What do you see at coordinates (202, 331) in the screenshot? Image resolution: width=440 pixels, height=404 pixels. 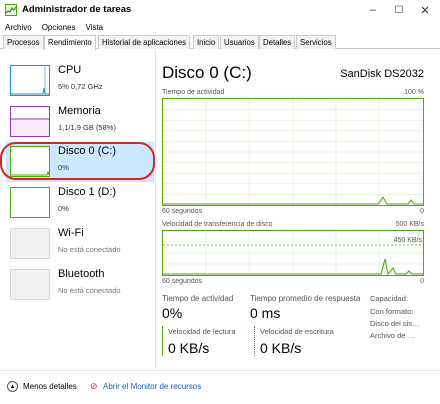 I see `read-speed-label: Velocidad de lectura` at bounding box center [202, 331].